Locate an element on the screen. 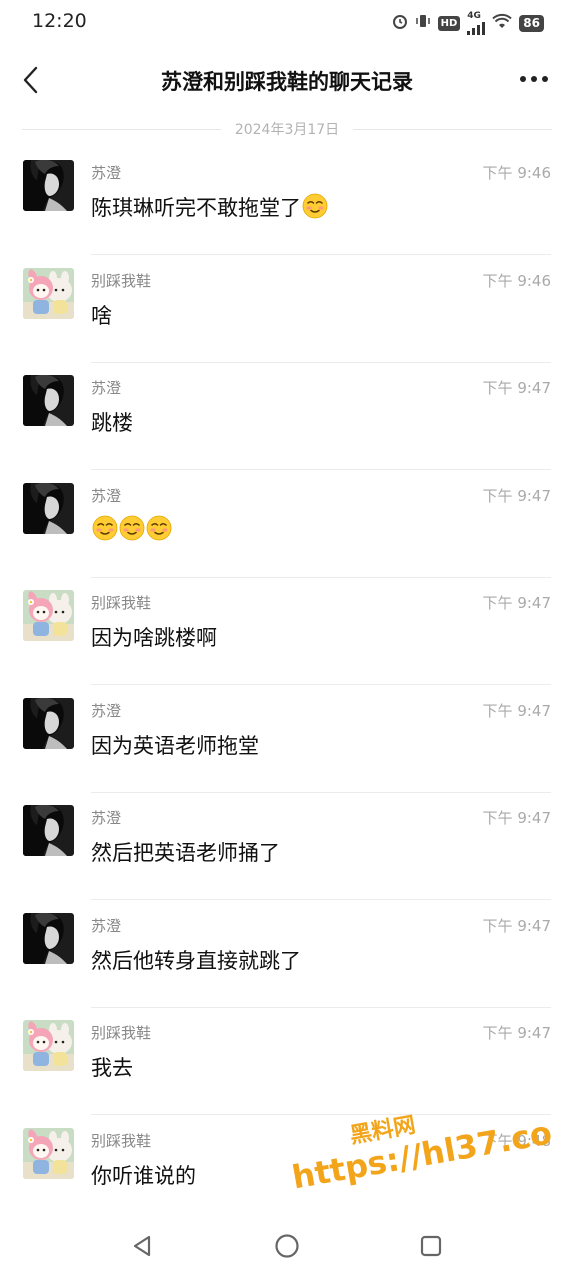 This screenshot has height=1280, width=574. message-text-content: 啥 is located at coordinates (101, 315).